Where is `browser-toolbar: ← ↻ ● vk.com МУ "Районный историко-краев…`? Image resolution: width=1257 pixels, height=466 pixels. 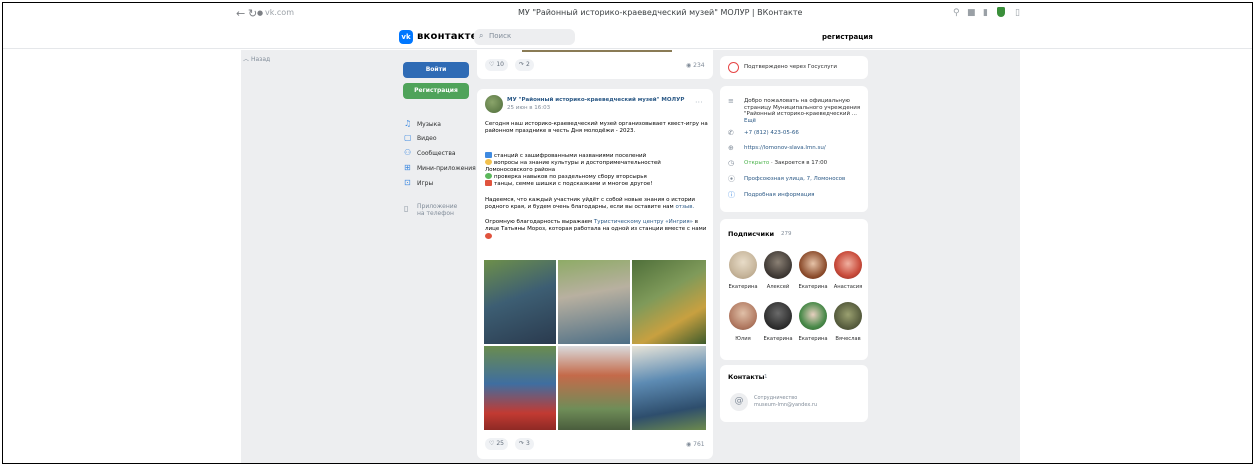 browser-toolbar: ← ↻ ● vk.com МУ "Районный историко-краев… is located at coordinates (627, 14).